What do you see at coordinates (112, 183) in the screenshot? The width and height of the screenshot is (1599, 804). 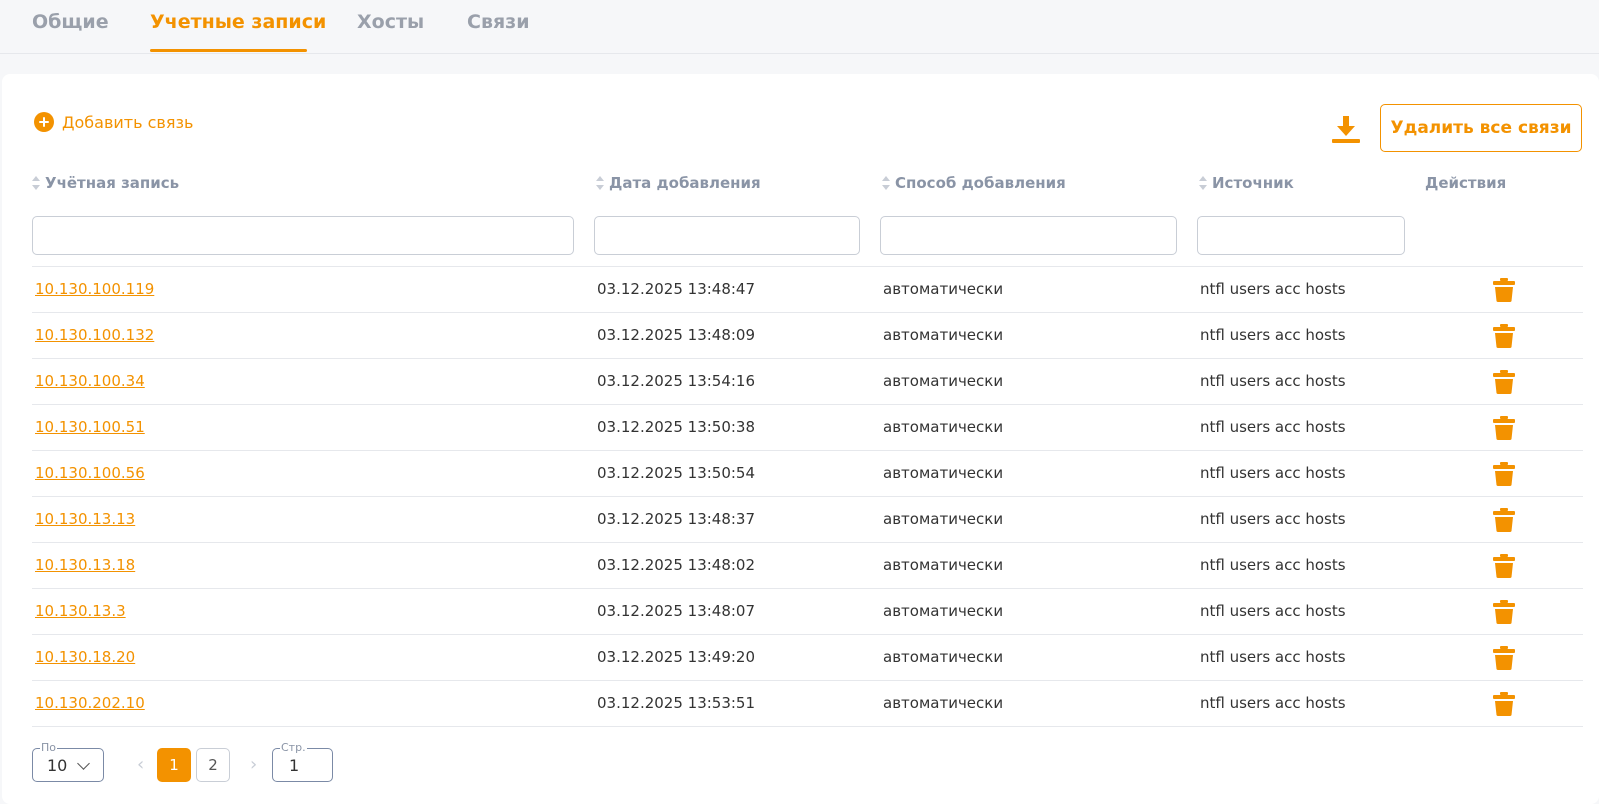 I see `column-header-label: Учётная запись` at bounding box center [112, 183].